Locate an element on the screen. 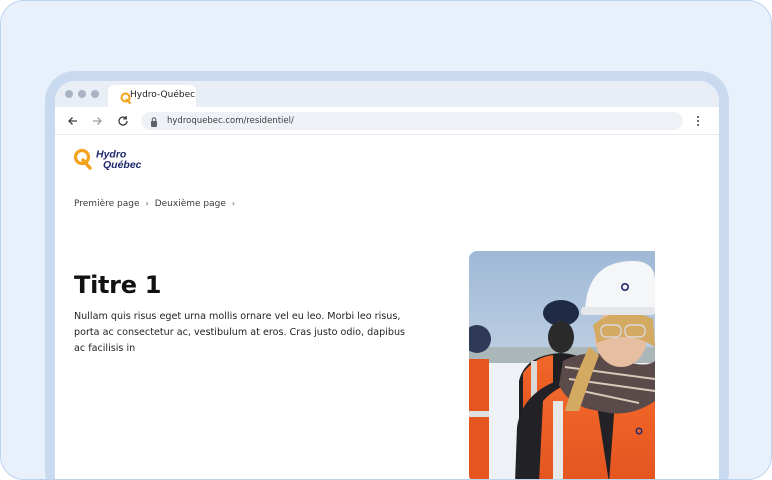 Image resolution: width=772 pixels, height=480 pixels. browser-tab: Hydro-Québec is located at coordinates (152, 96).